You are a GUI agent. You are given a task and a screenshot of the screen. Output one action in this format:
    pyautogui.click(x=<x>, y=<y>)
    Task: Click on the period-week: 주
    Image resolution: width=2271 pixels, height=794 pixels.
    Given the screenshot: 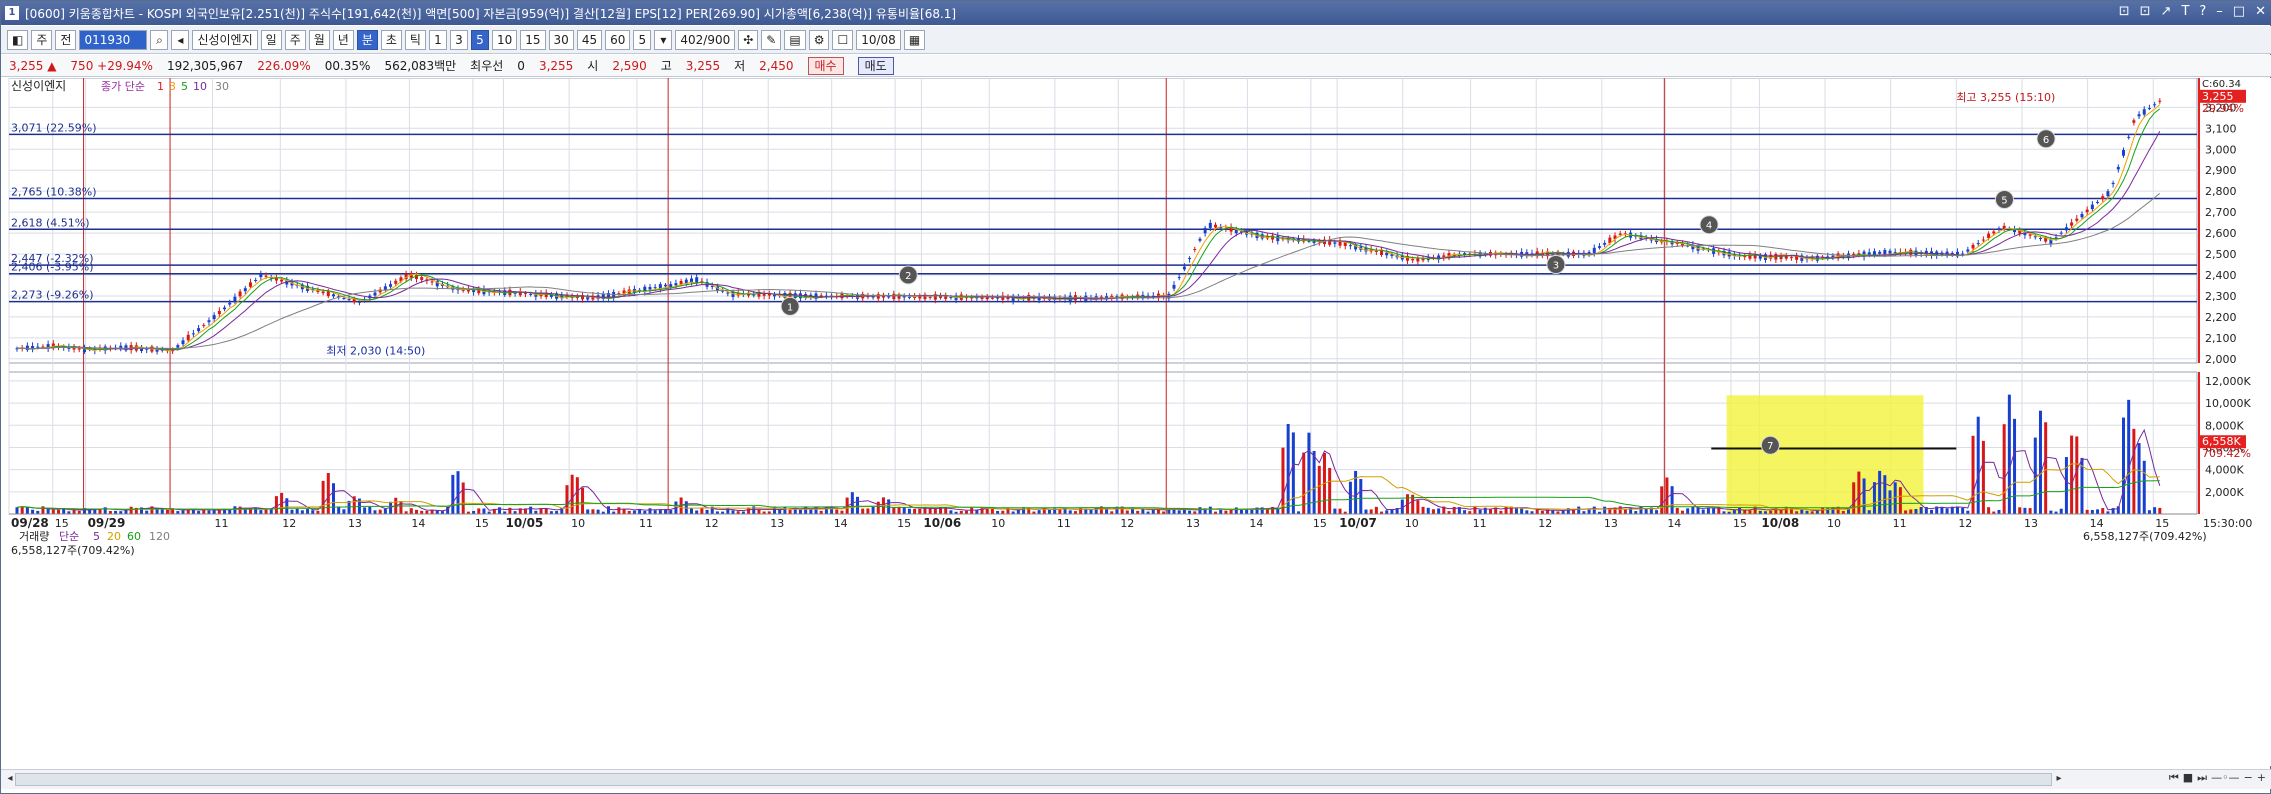 What is the action you would take?
    pyautogui.click(x=295, y=39)
    